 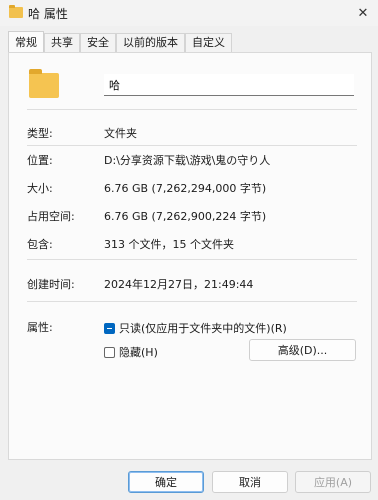 I want to click on created-label: 创建时间:, so click(x=51, y=284).